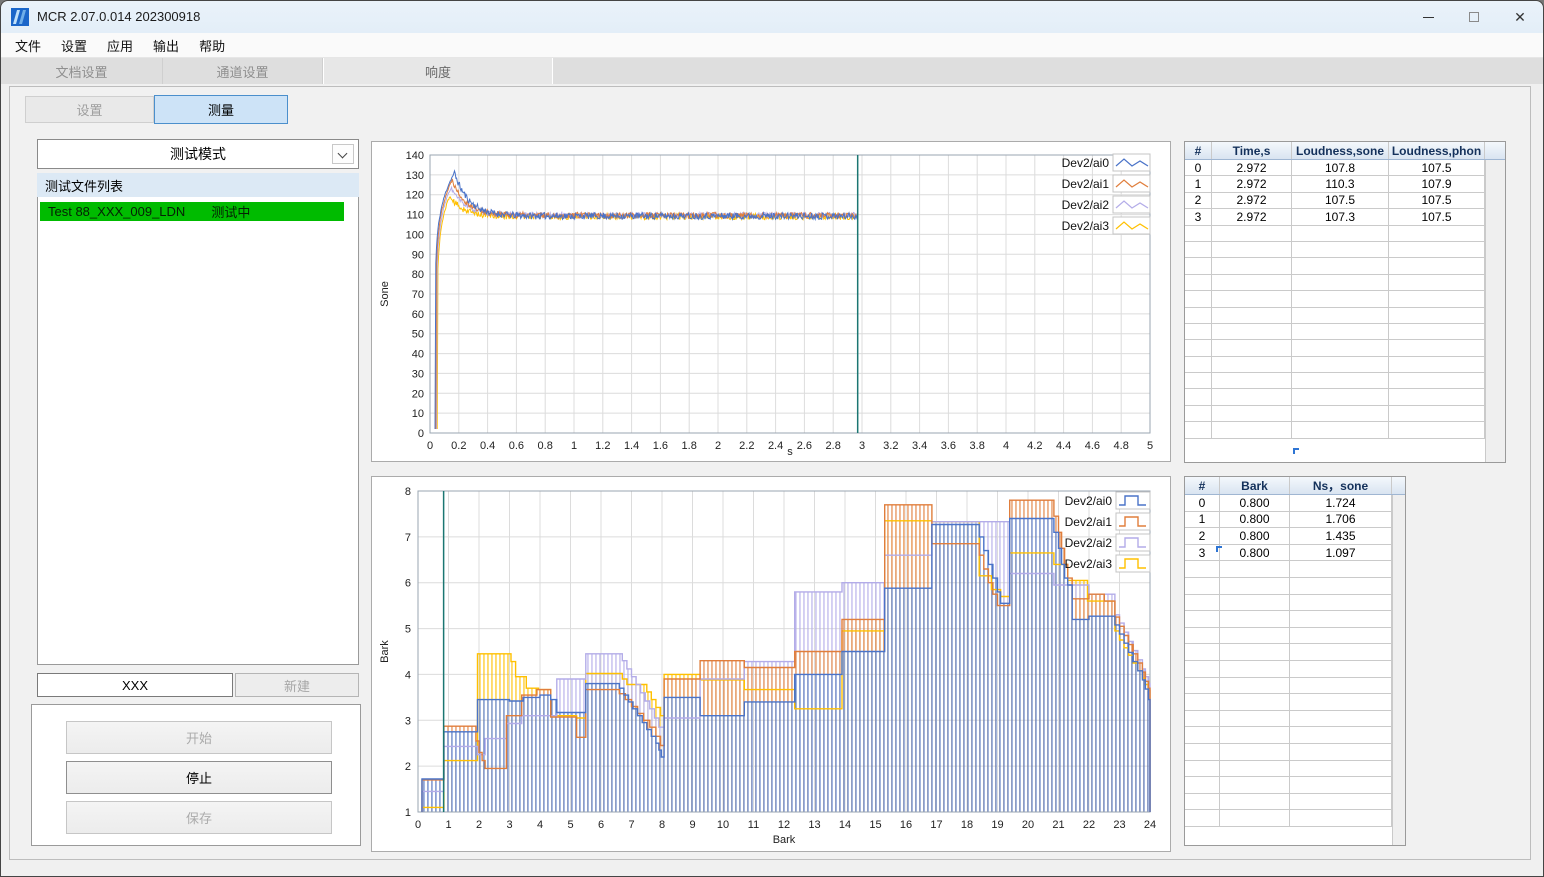 This screenshot has height=877, width=1544. I want to click on table-cell: 2, so click(1202, 536).